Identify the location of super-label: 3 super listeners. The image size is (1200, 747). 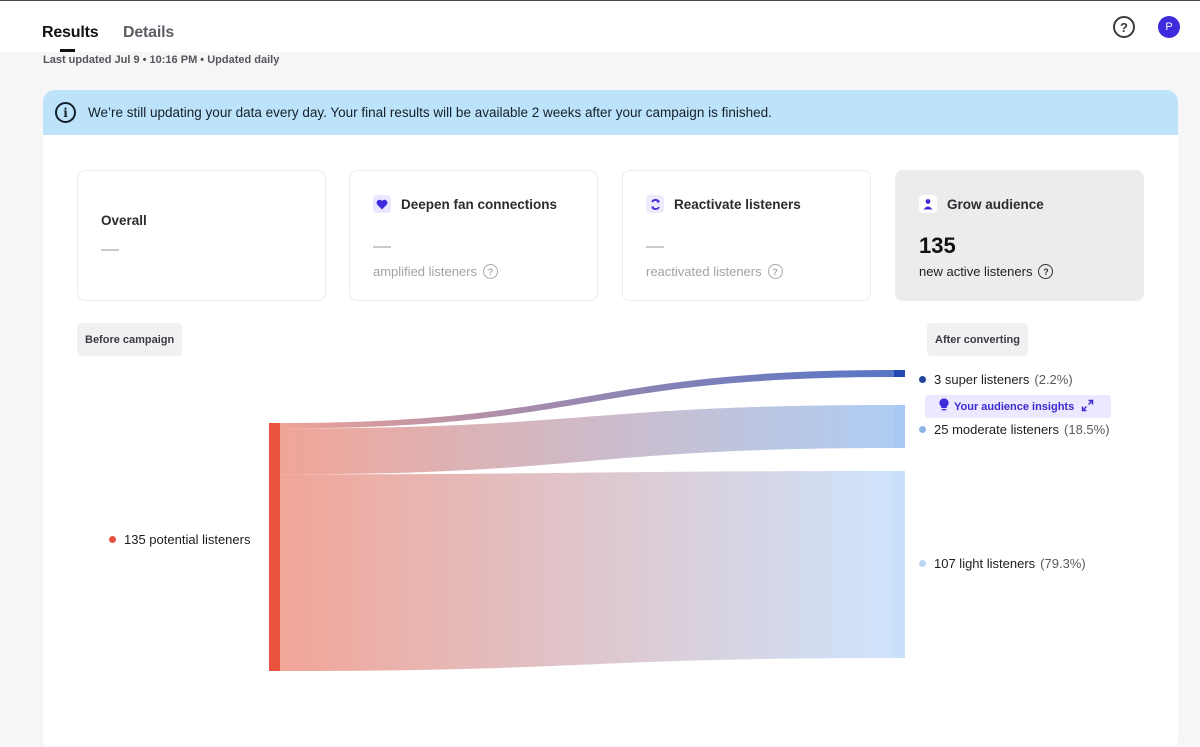
(982, 379).